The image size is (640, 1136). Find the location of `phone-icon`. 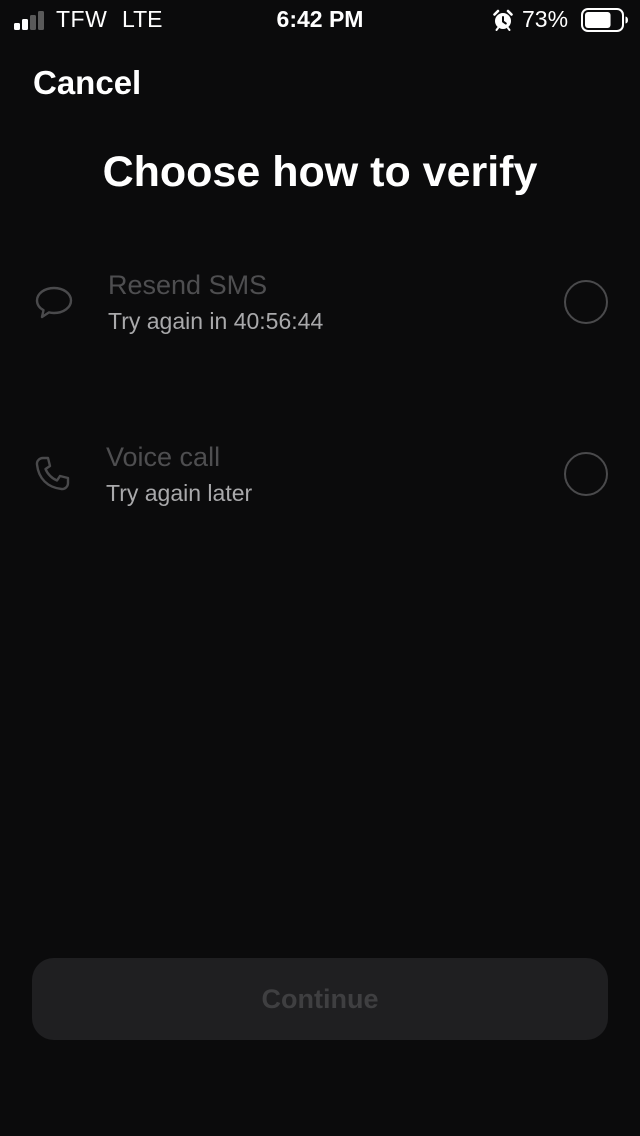

phone-icon is located at coordinates (52, 473).